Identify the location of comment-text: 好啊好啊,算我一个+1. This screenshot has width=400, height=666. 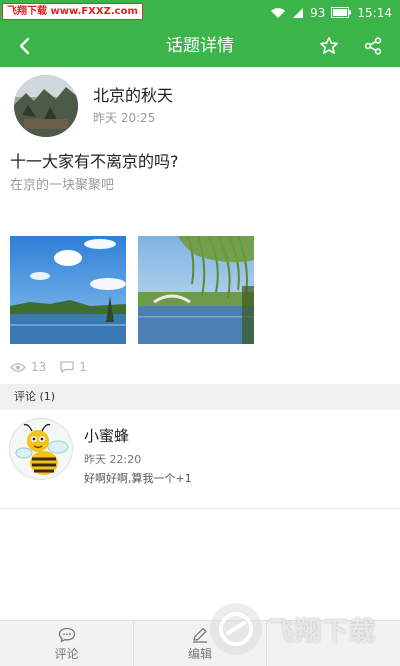
(138, 478).